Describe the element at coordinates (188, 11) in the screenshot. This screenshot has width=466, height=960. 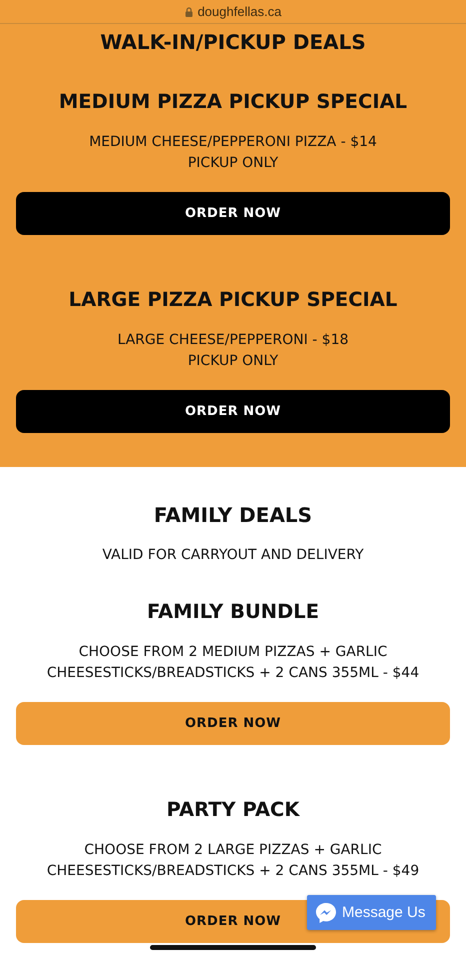
I see `lock-icon` at that location.